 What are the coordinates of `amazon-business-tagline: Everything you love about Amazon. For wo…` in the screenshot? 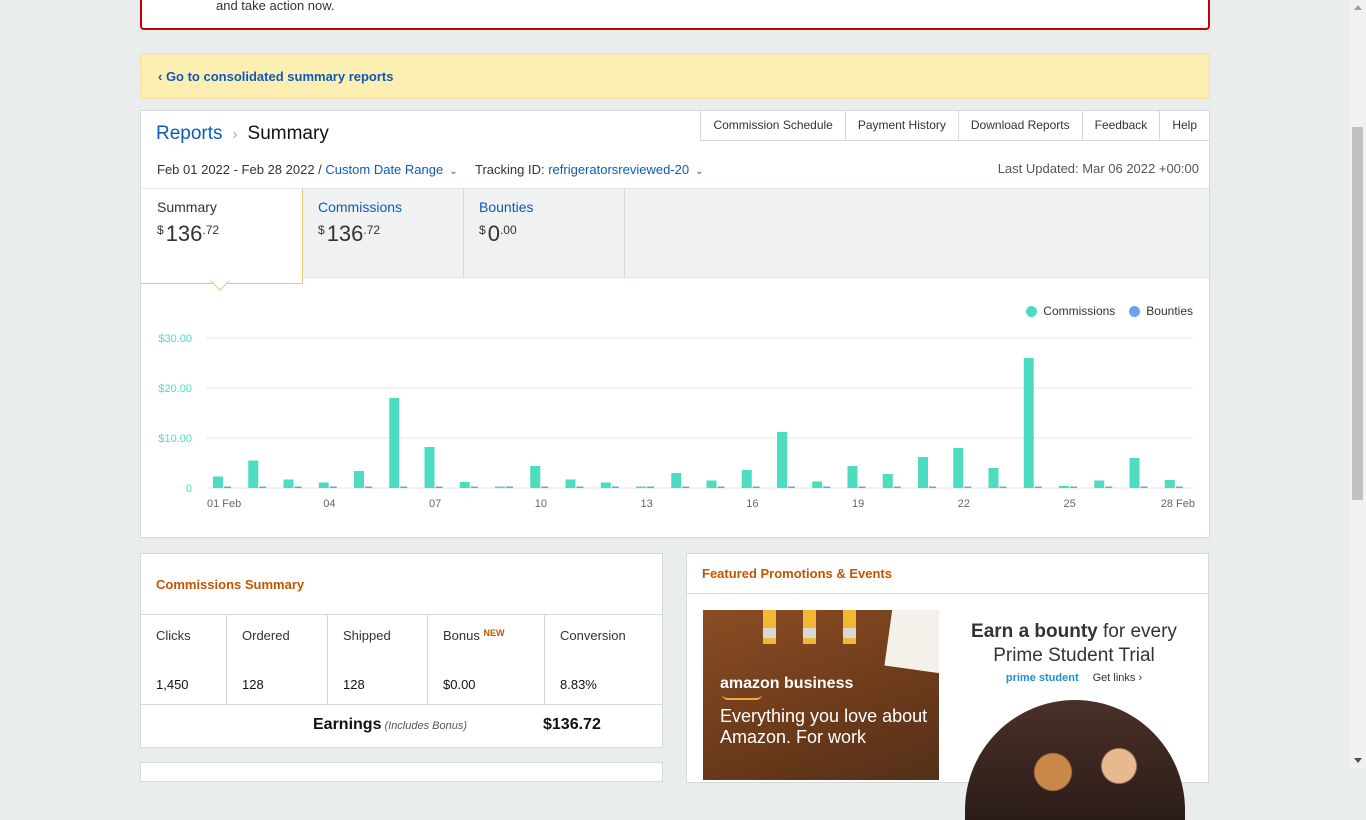 It's located at (824, 726).